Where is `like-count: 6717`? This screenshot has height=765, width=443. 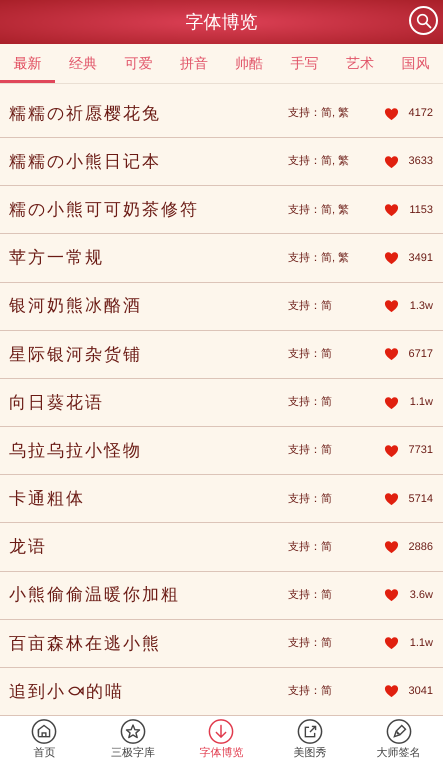 like-count: 6717 is located at coordinates (420, 354).